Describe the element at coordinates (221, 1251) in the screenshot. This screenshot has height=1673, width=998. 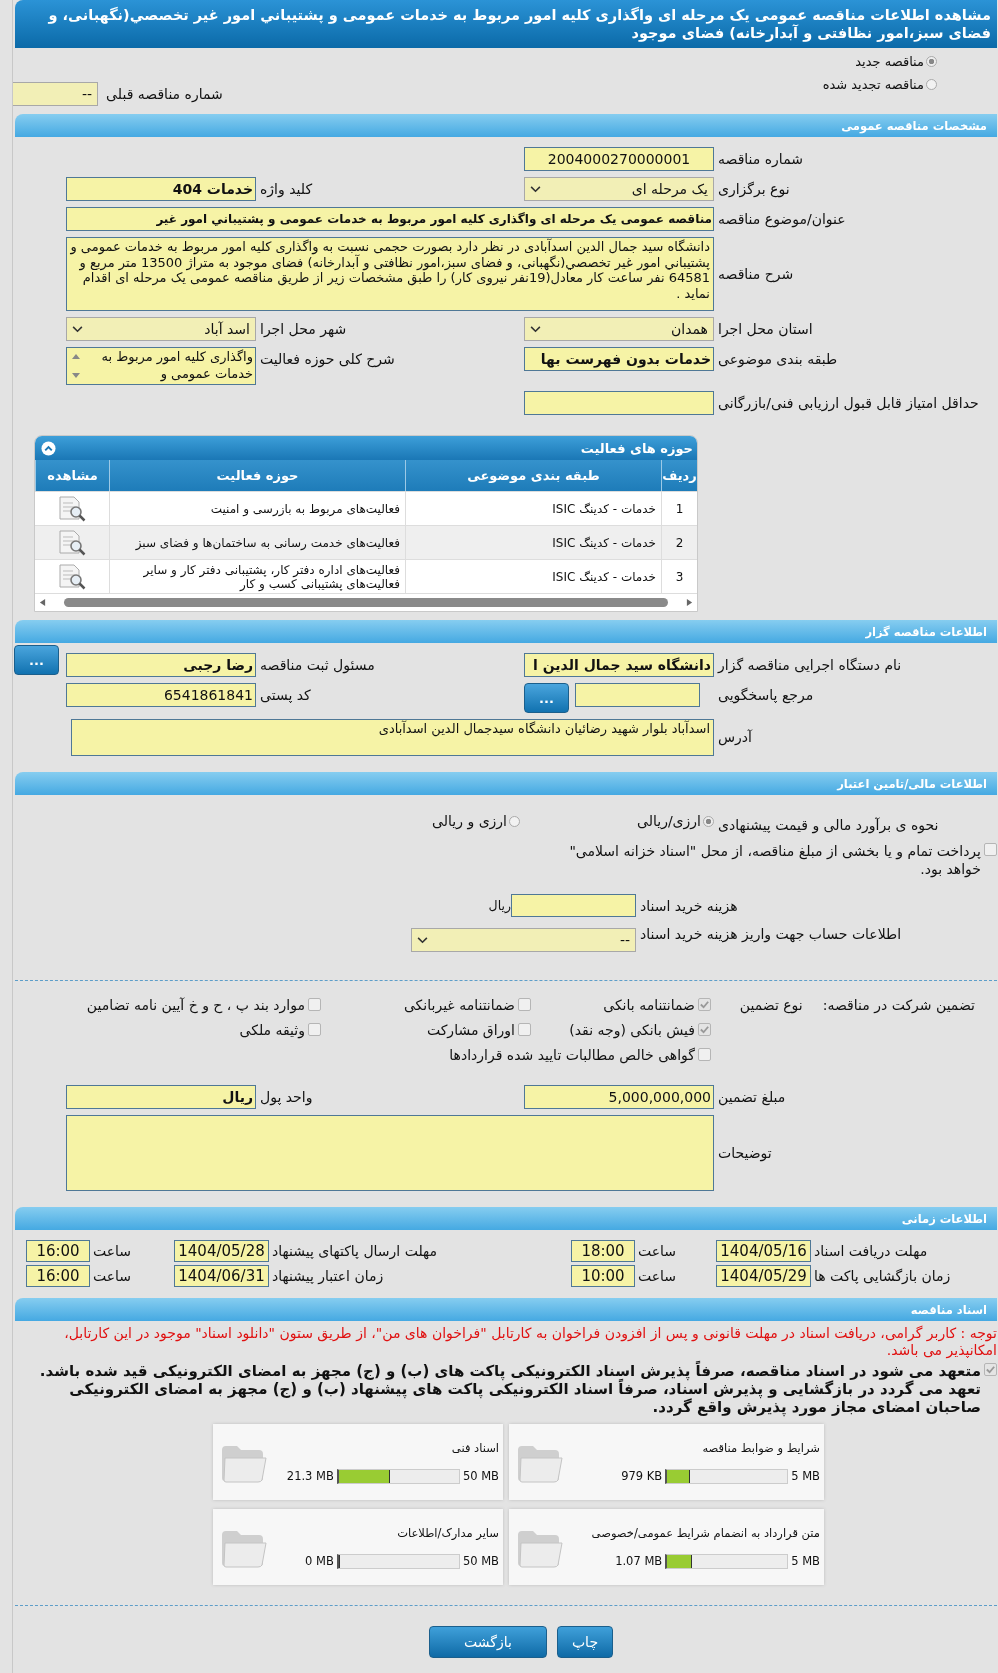
I see `date-field: 1404/05/28` at that location.